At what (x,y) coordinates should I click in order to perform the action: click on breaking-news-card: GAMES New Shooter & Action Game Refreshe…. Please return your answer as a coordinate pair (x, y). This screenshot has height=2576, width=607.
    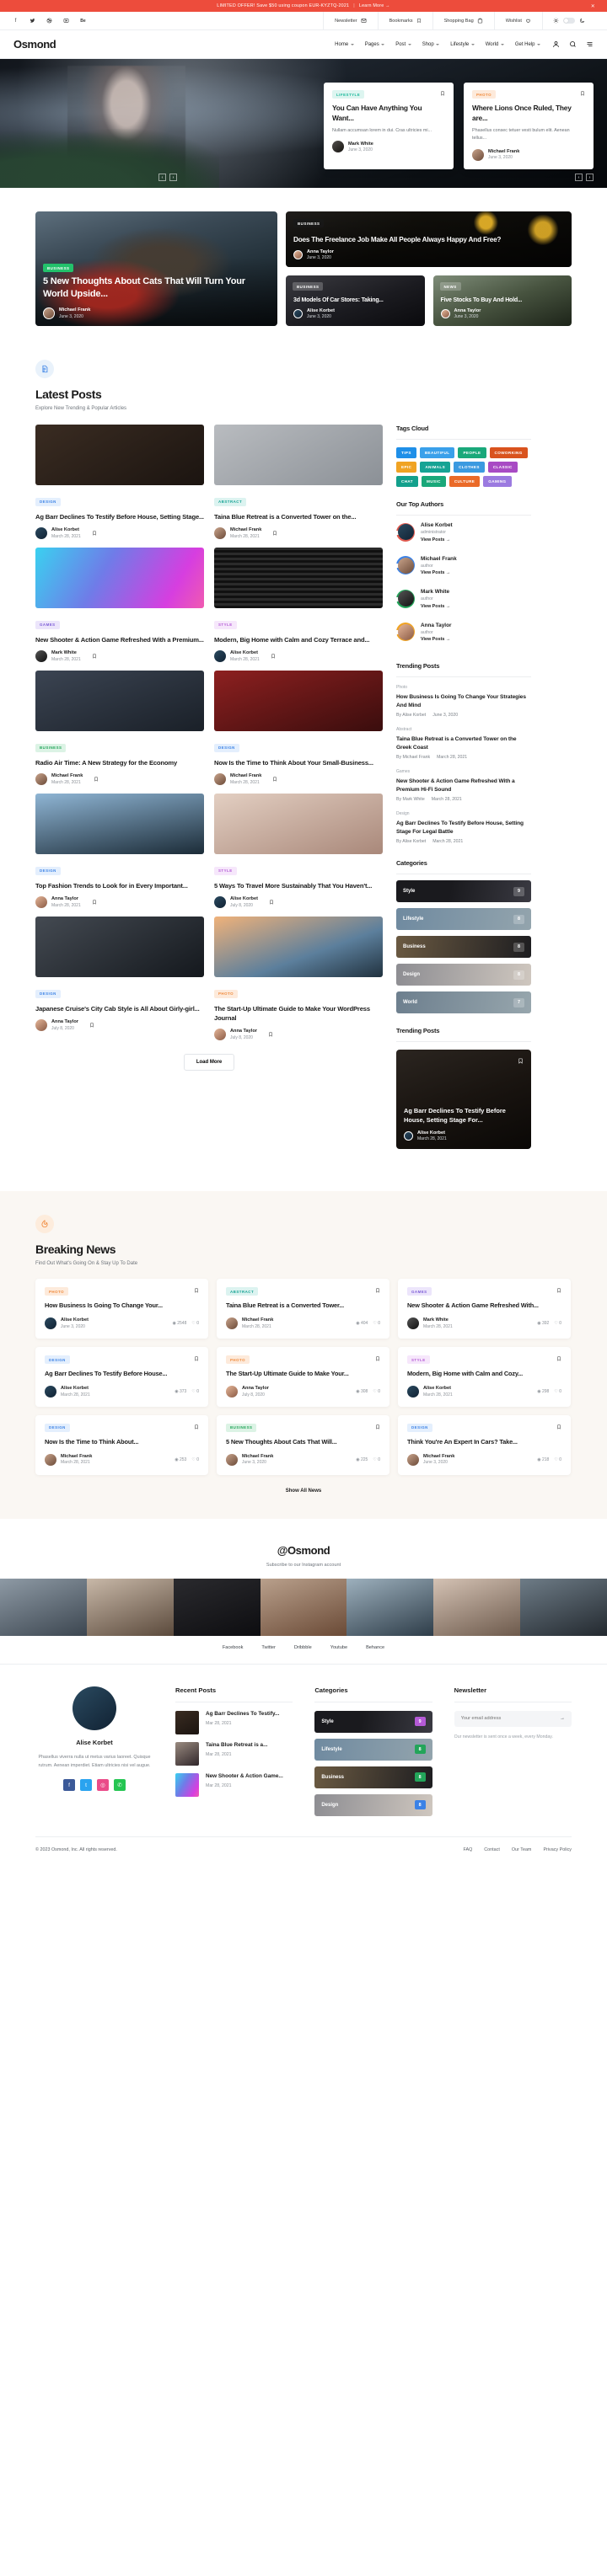
    Looking at the image, I should click on (484, 1309).